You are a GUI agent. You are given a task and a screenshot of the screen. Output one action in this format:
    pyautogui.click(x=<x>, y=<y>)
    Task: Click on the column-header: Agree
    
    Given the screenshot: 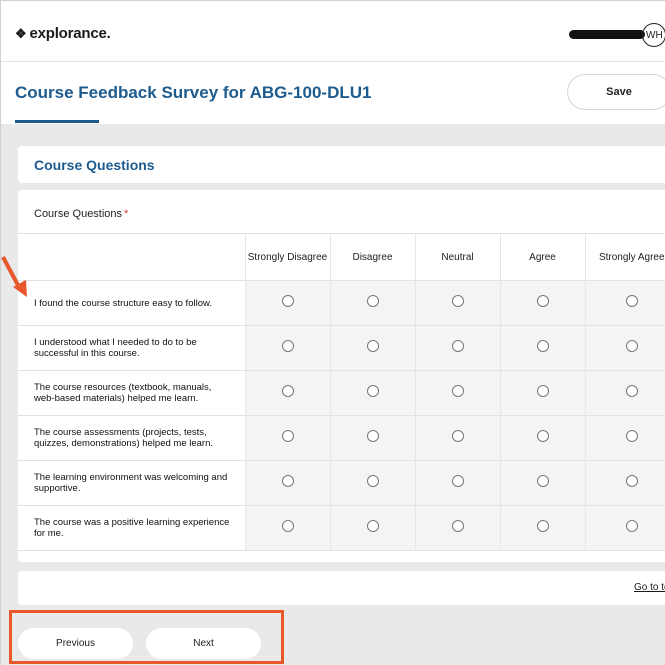 What is the action you would take?
    pyautogui.click(x=542, y=257)
    